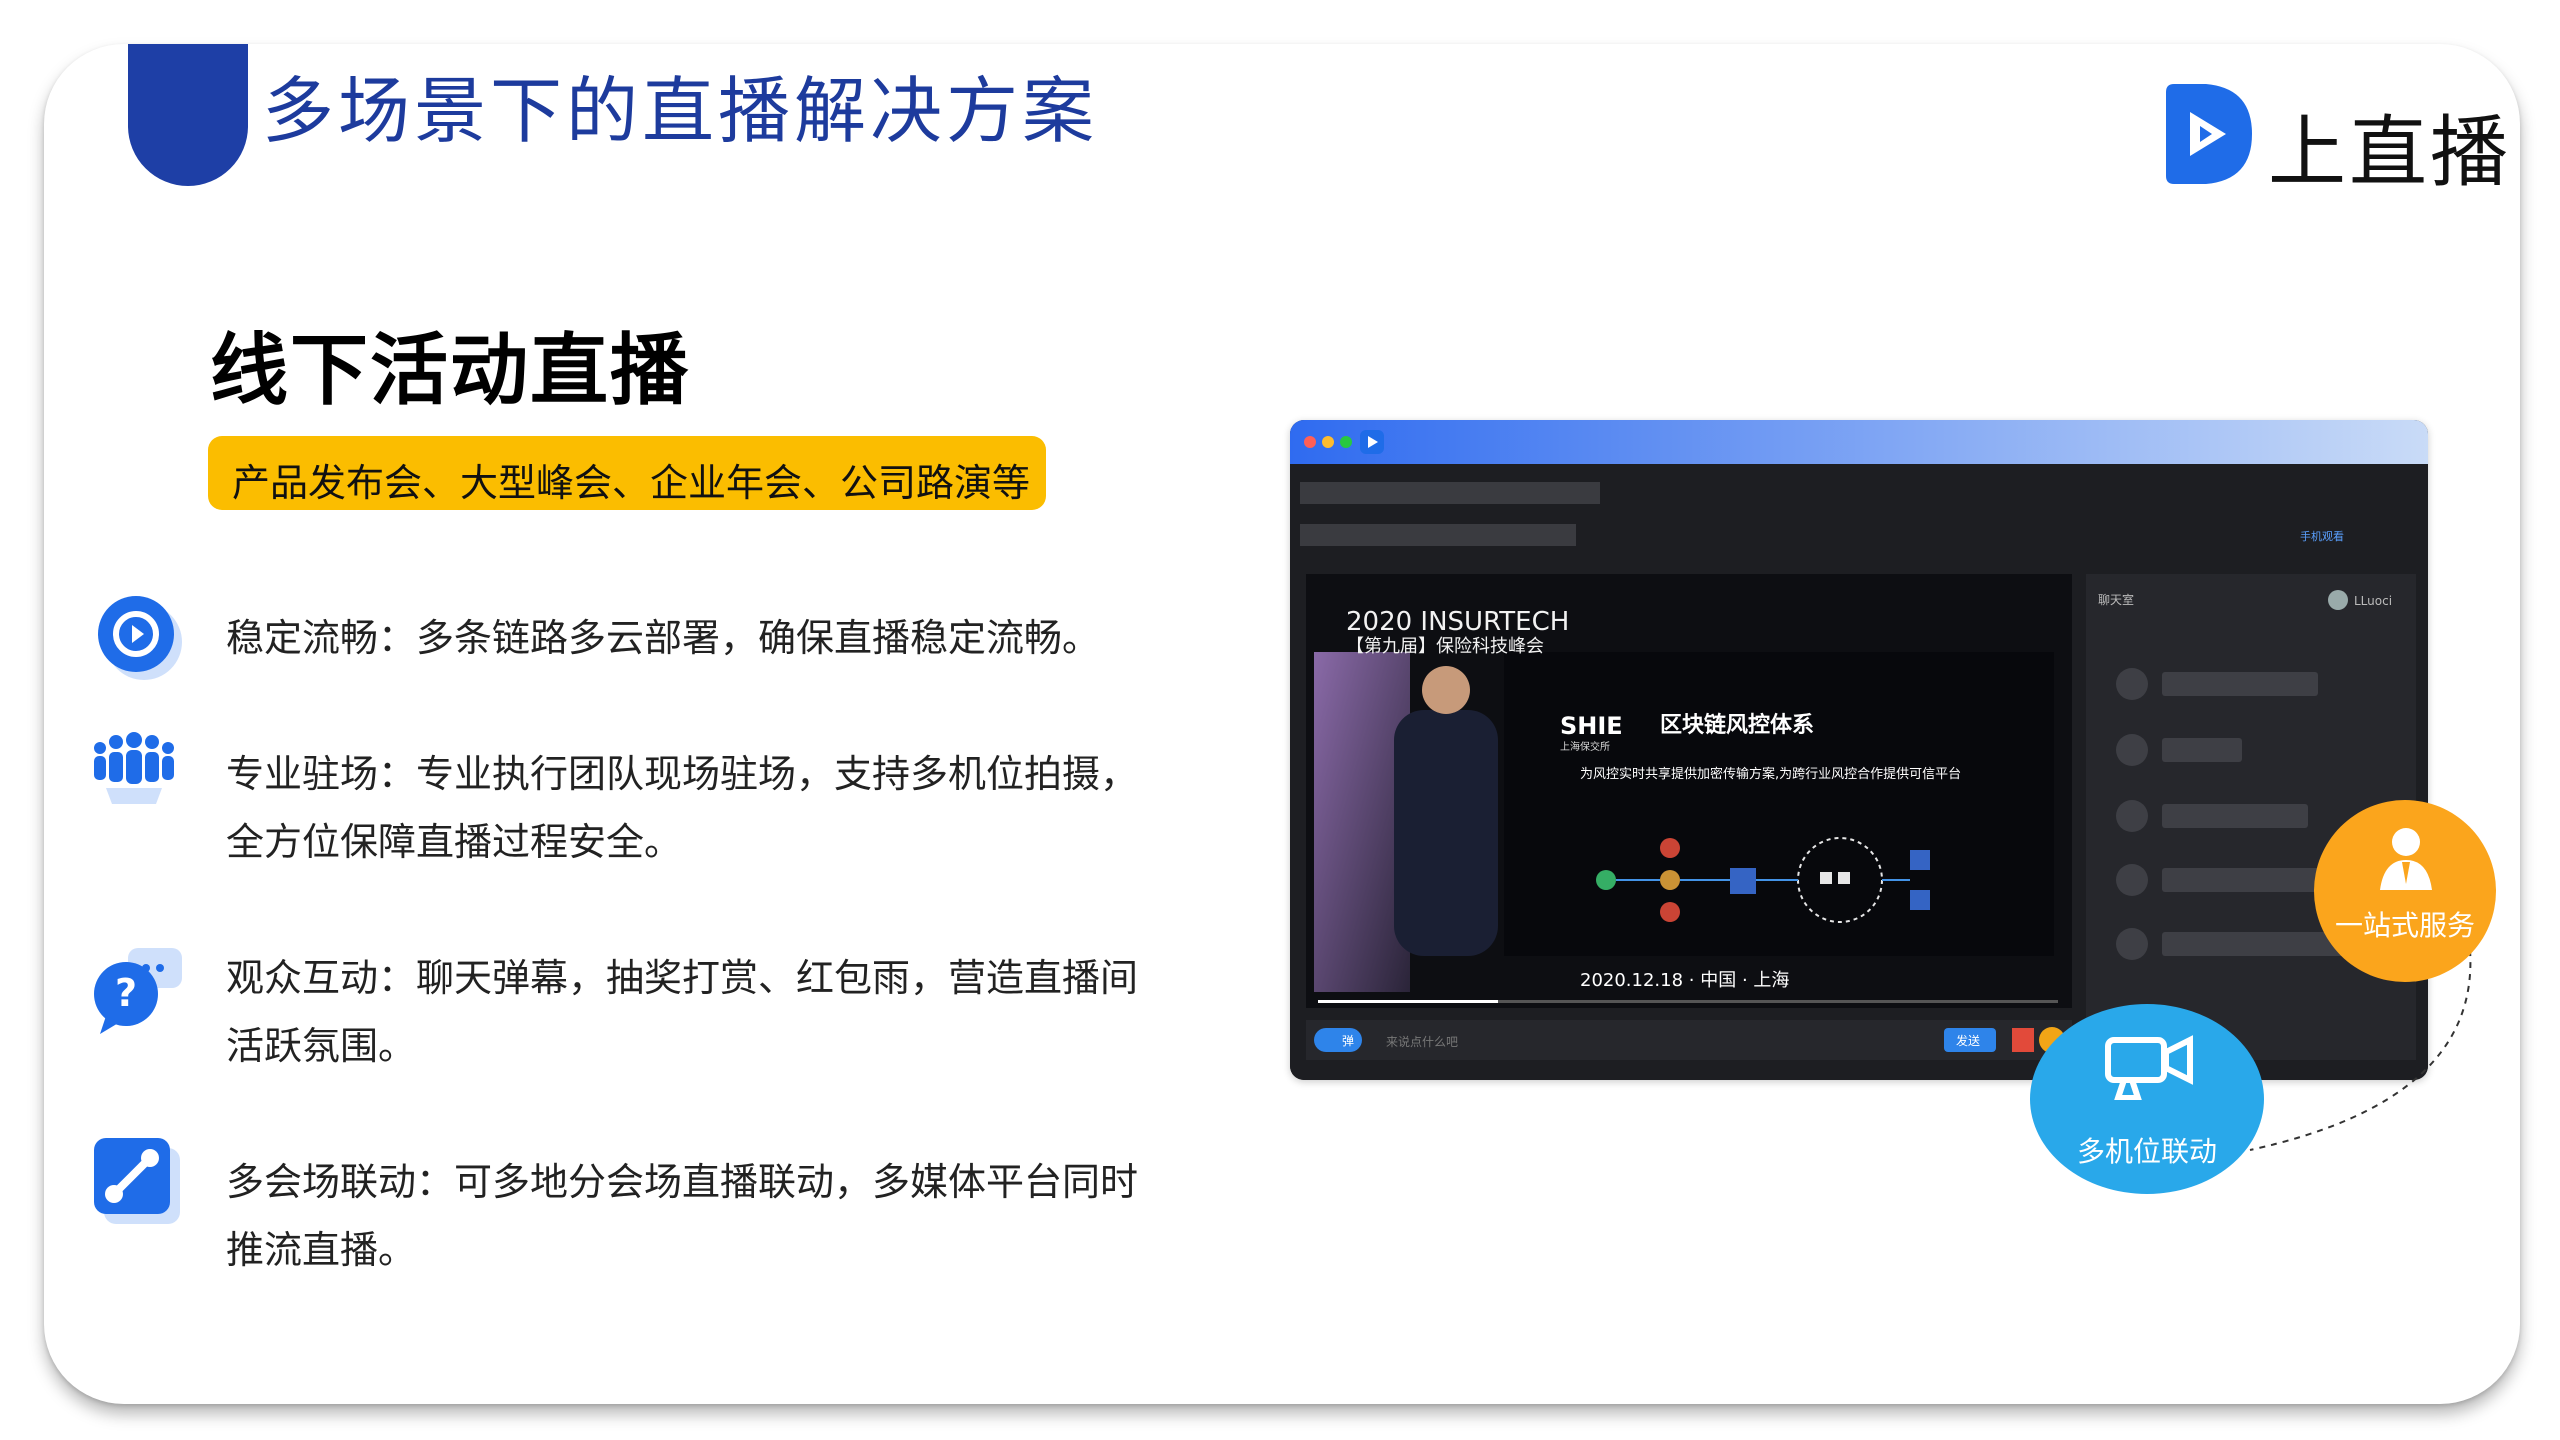  I want to click on service-label: 一站式服务, so click(2404, 925).